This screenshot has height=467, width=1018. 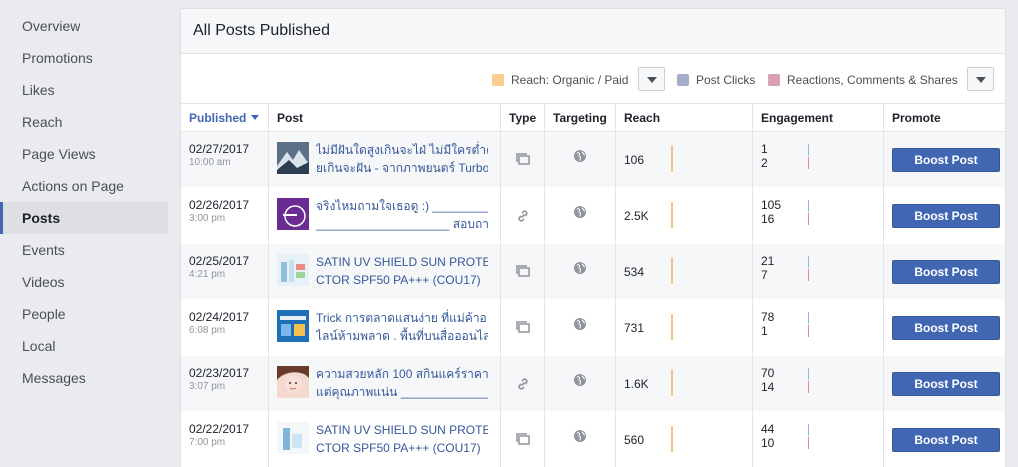 I want to click on sidebar-item-actions-on-page: Actions on Page, so click(x=84, y=186).